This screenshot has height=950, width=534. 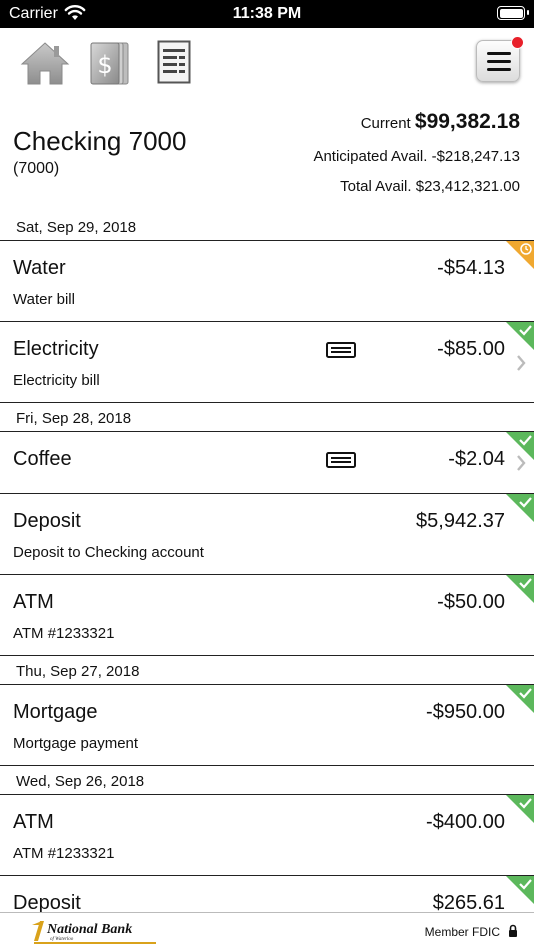 What do you see at coordinates (267, 417) in the screenshot?
I see `date-header: Fri, Sep 28, 2018` at bounding box center [267, 417].